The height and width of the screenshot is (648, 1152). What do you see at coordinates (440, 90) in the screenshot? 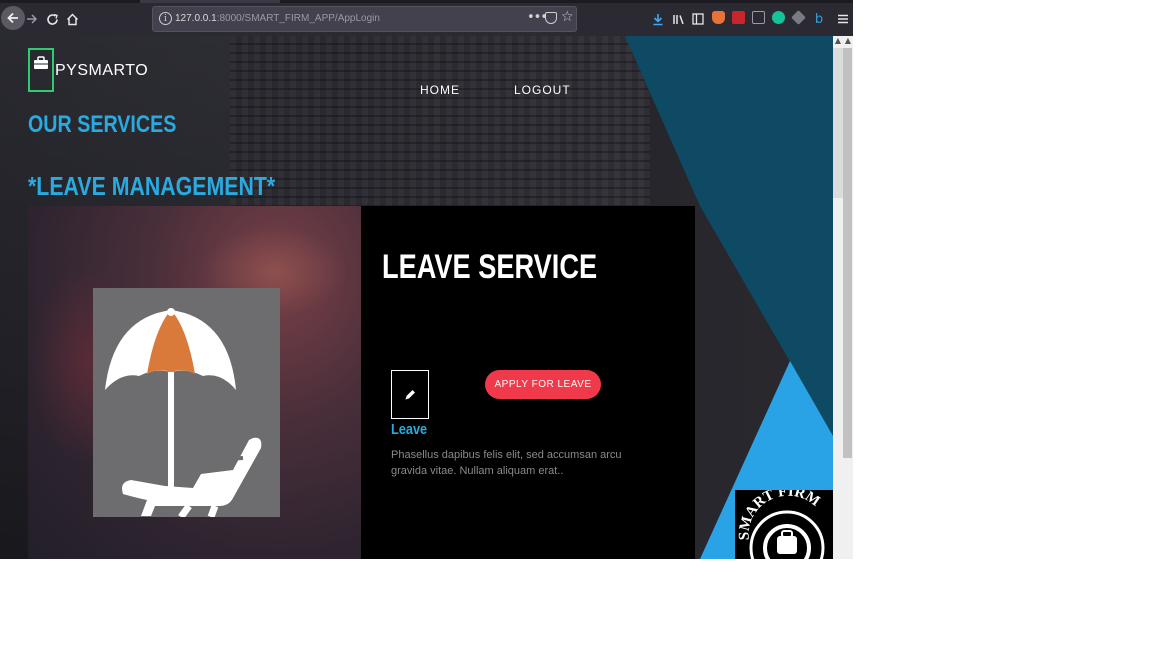
I see `nav-home-link: HOME` at bounding box center [440, 90].